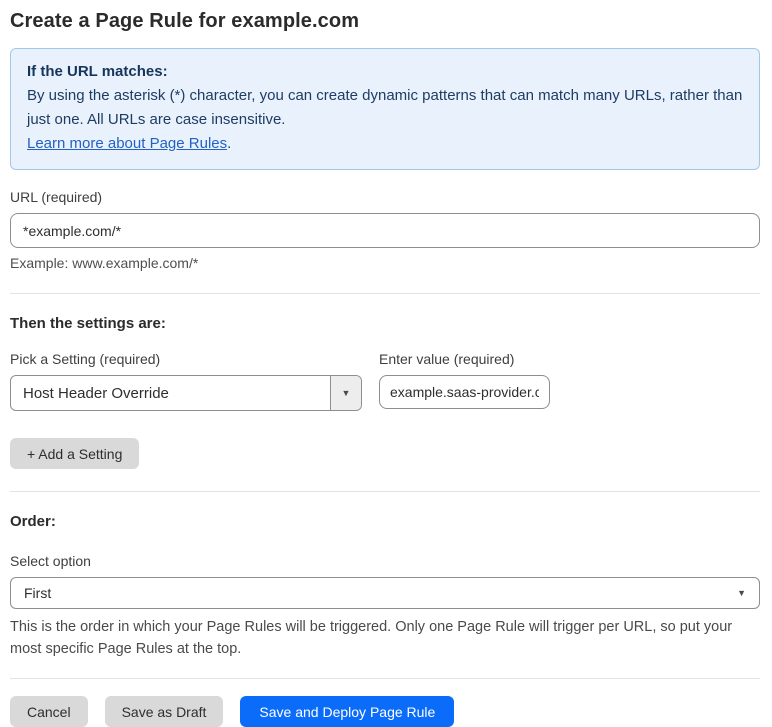 Image resolution: width=772 pixels, height=727 pixels. I want to click on url-label: URL (required), so click(56, 197).